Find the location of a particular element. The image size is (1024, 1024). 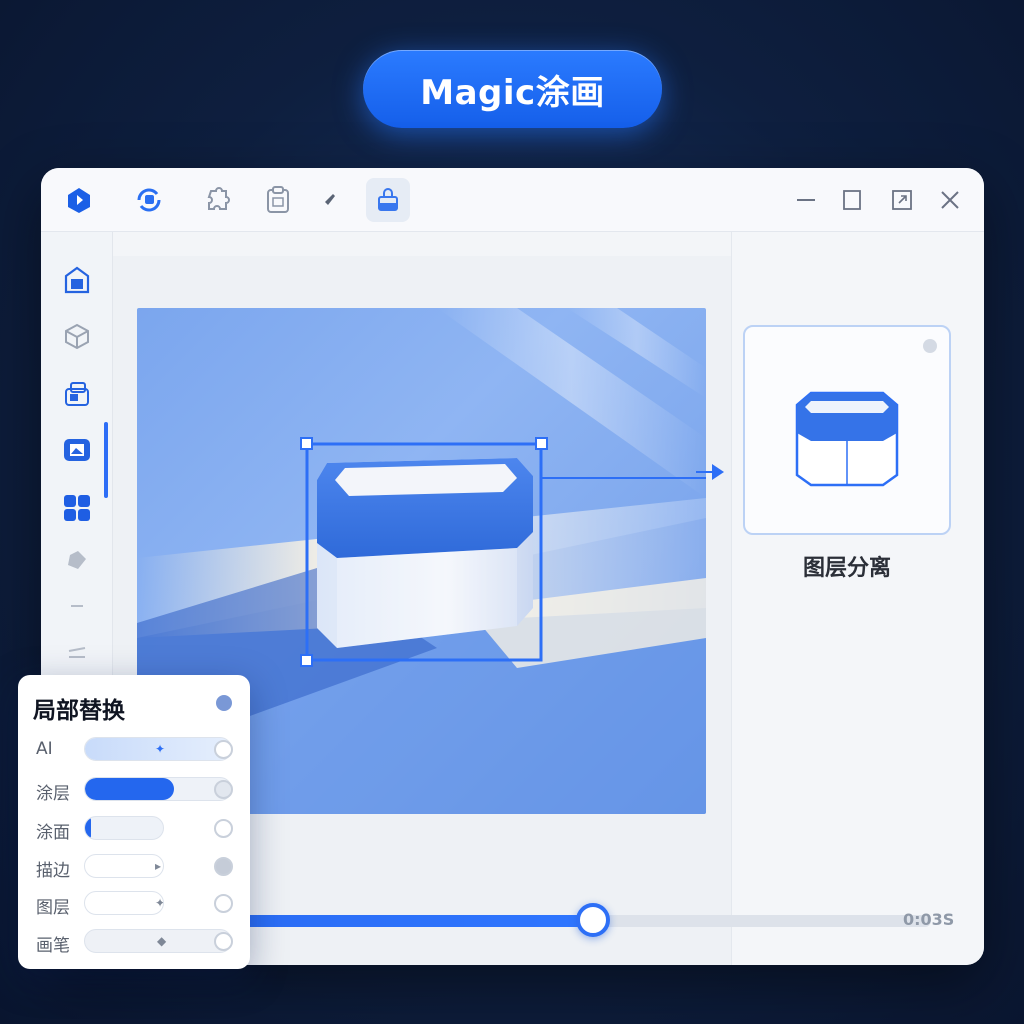

minimize-icon is located at coordinates (806, 200).